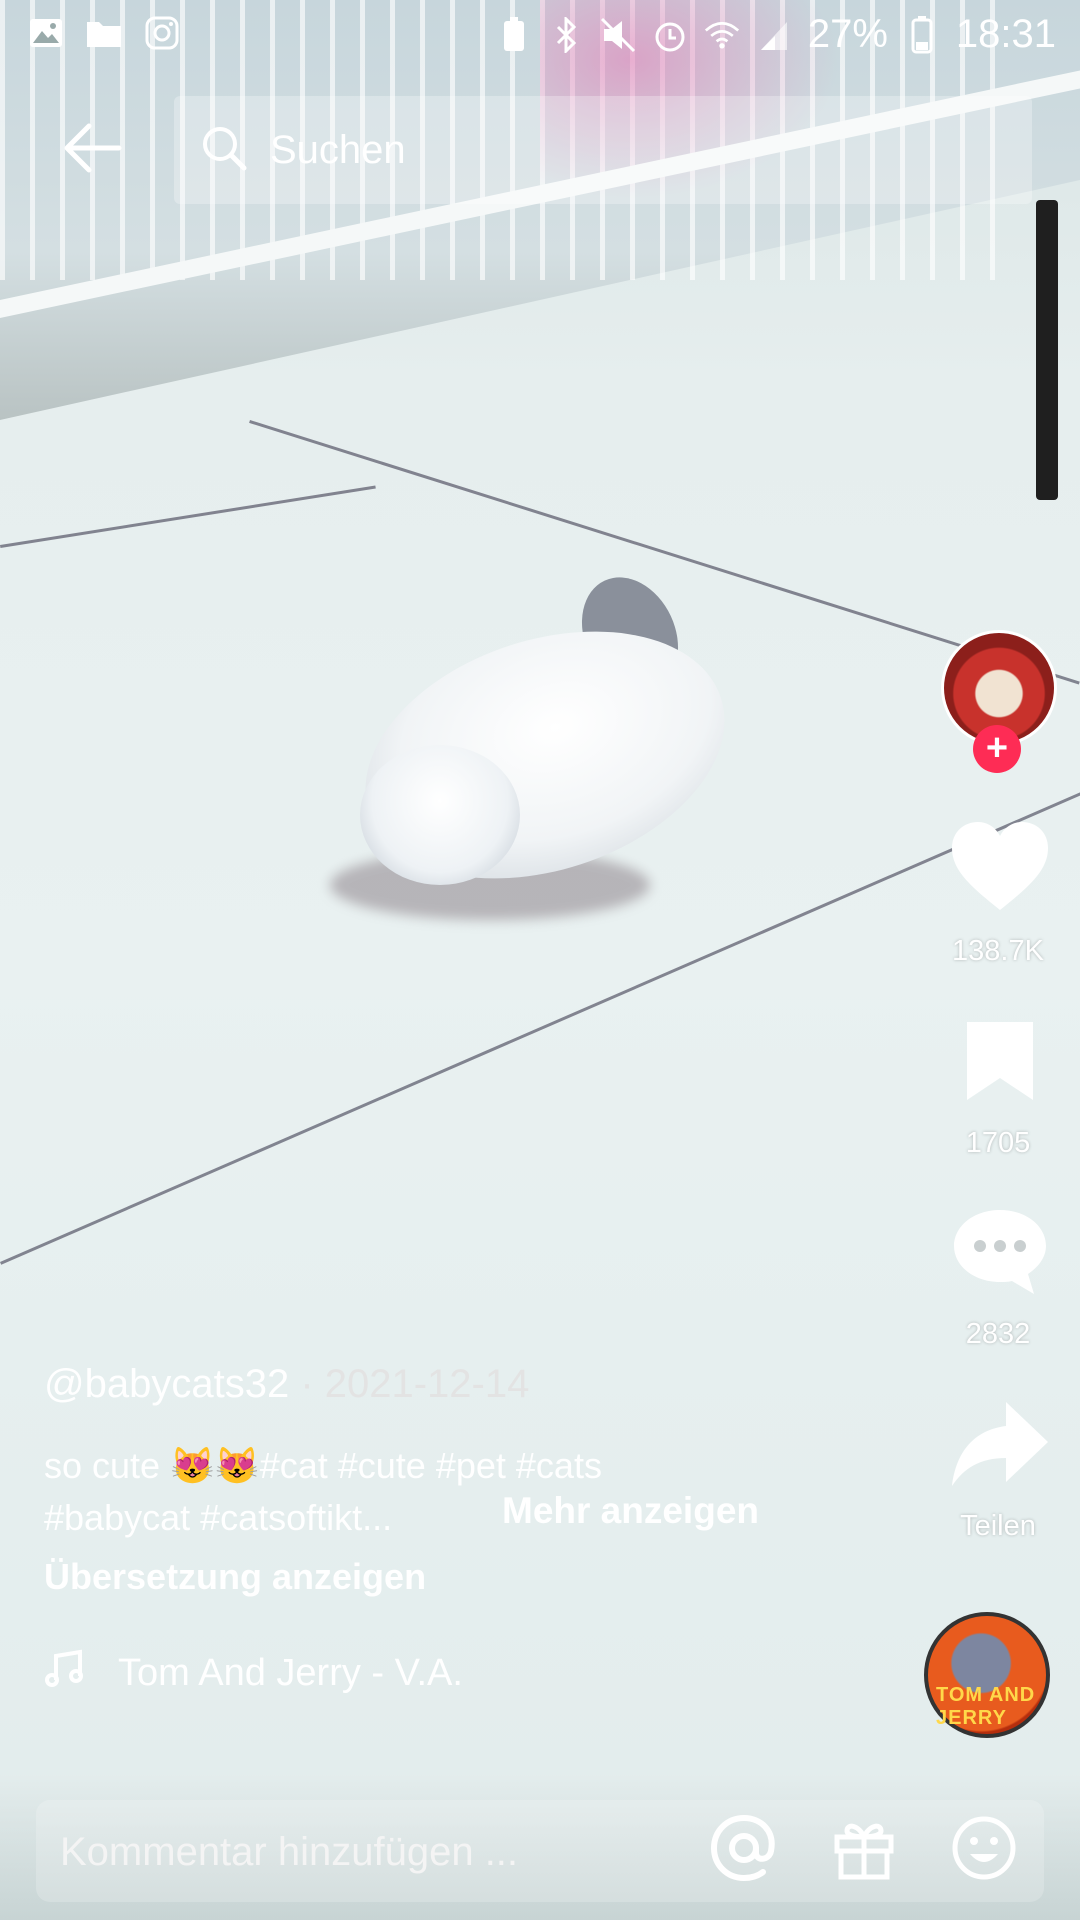 This screenshot has height=1920, width=1080. Describe the element at coordinates (338, 149) in the screenshot. I see `search-placeholder: Suchen` at that location.